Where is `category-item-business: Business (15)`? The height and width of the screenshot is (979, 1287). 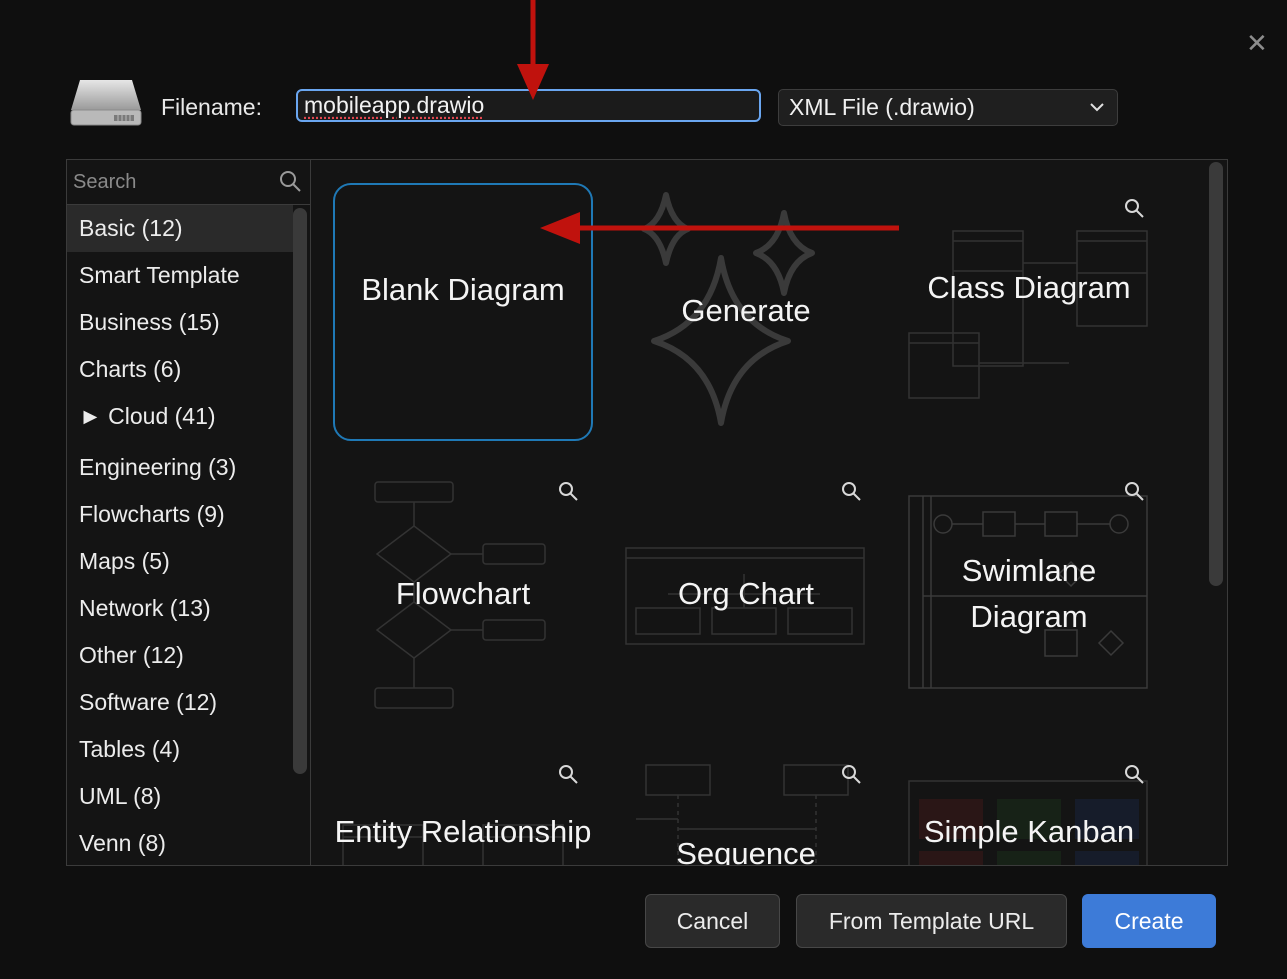
category-item-business: Business (15) is located at coordinates (180, 322).